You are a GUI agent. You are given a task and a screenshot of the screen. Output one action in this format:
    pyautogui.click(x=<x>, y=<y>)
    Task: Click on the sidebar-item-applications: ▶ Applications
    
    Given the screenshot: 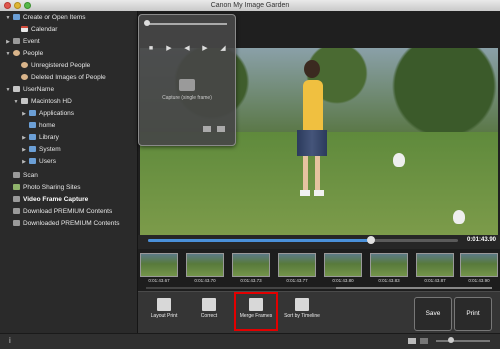 What is the action you would take?
    pyautogui.click(x=47, y=114)
    